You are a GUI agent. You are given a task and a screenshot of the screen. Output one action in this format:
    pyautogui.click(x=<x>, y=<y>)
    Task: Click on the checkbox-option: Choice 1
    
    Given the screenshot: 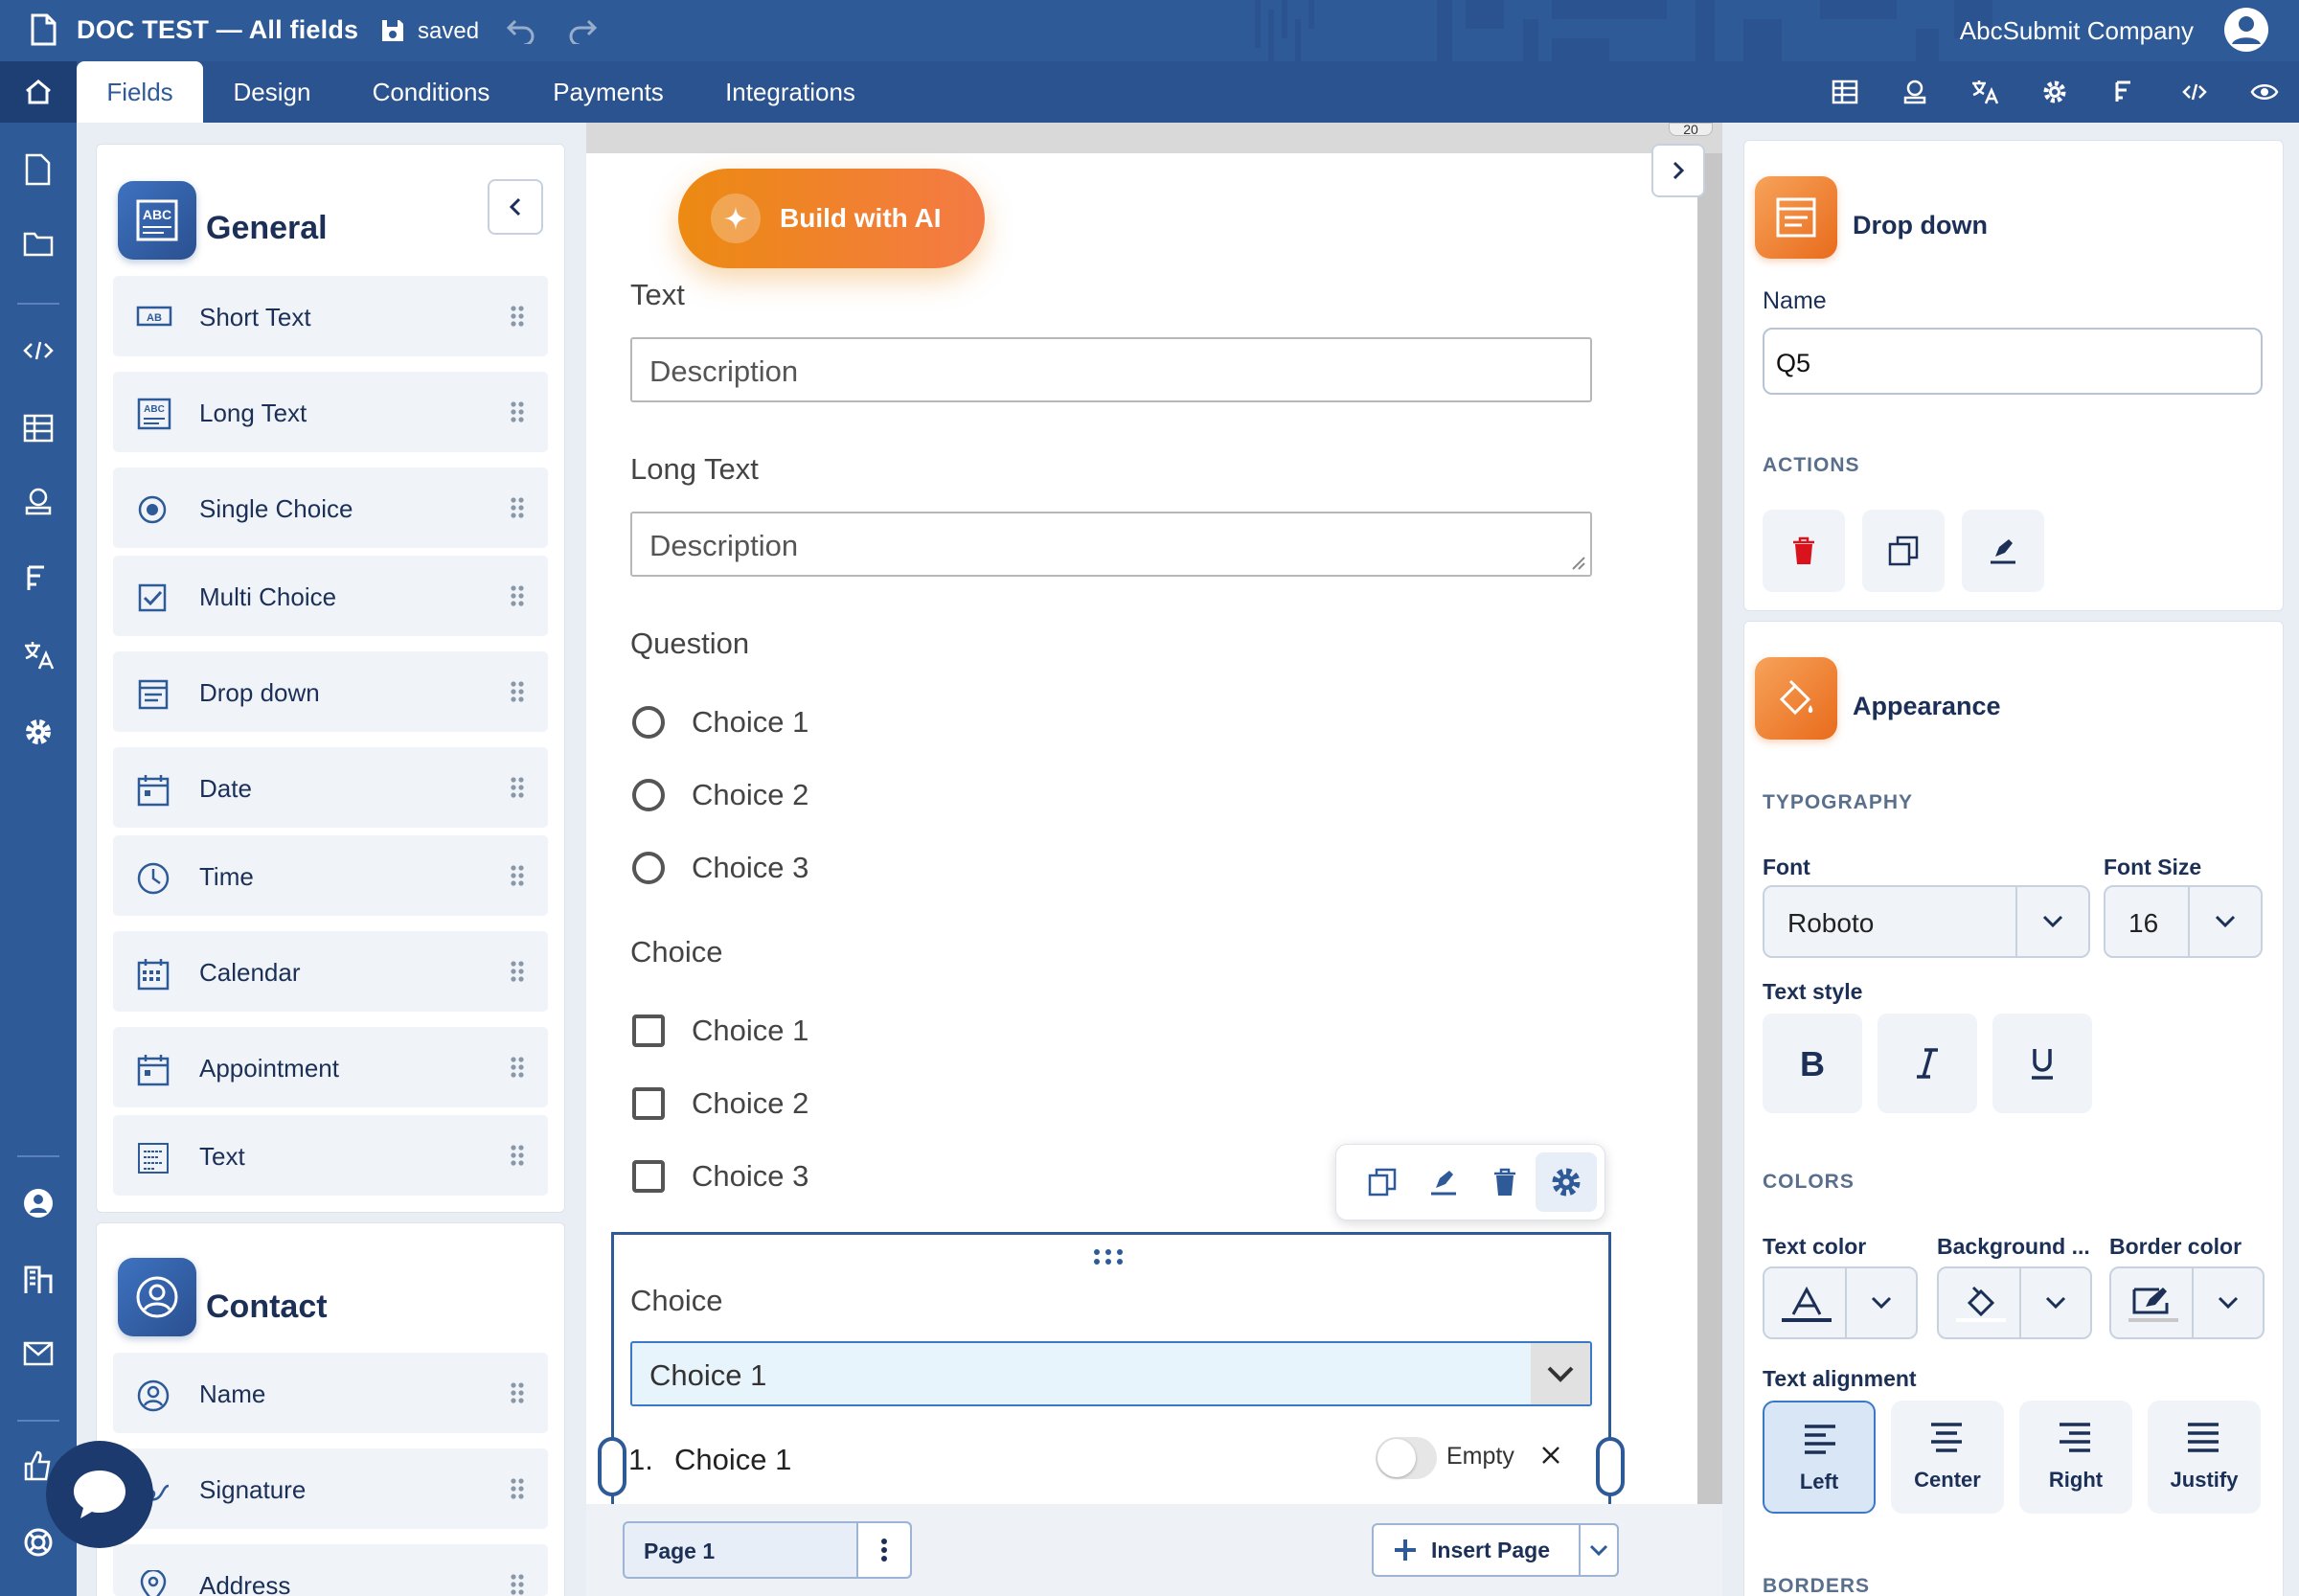 What is the action you would take?
    pyautogui.click(x=720, y=1031)
    